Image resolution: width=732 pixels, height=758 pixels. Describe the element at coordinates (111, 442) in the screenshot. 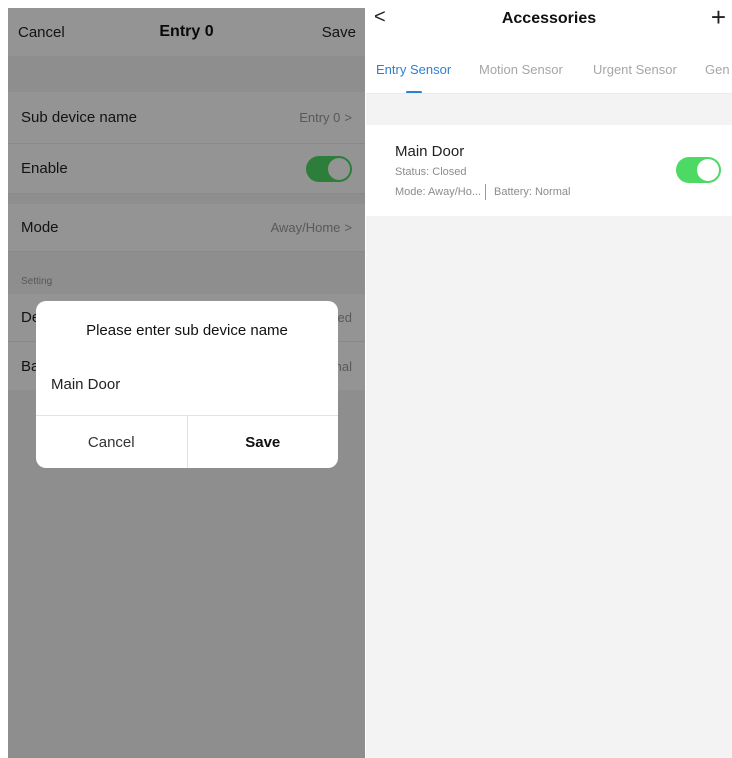

I see `dialog-cancel-button: Cancel` at that location.